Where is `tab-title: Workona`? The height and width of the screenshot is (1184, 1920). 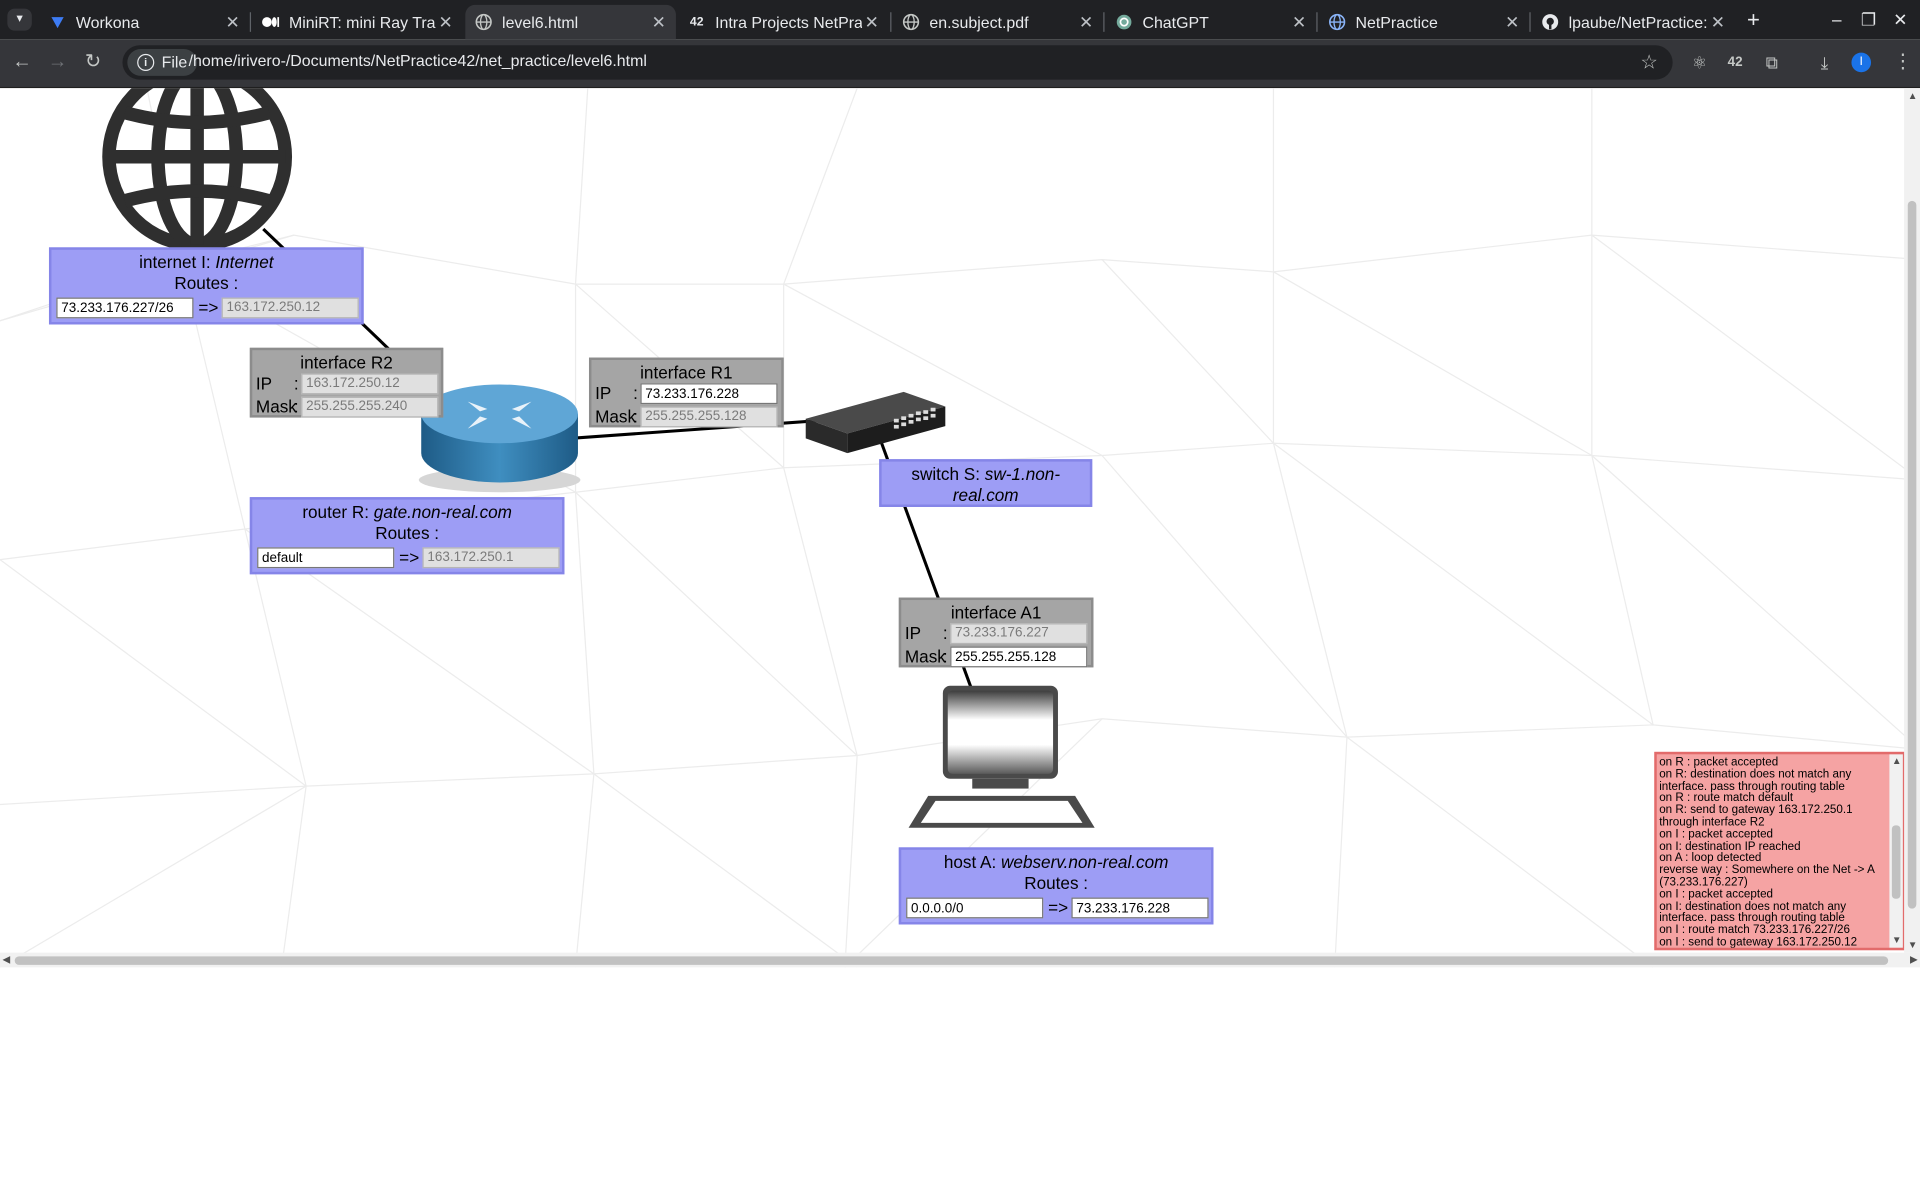
tab-title: Workona is located at coordinates (107, 22).